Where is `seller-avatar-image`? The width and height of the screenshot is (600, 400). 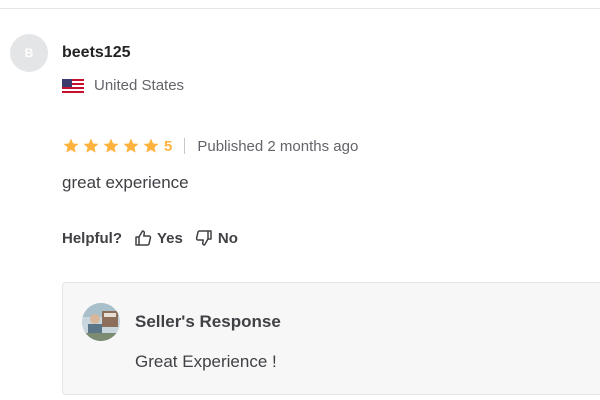
seller-avatar-image is located at coordinates (101, 322).